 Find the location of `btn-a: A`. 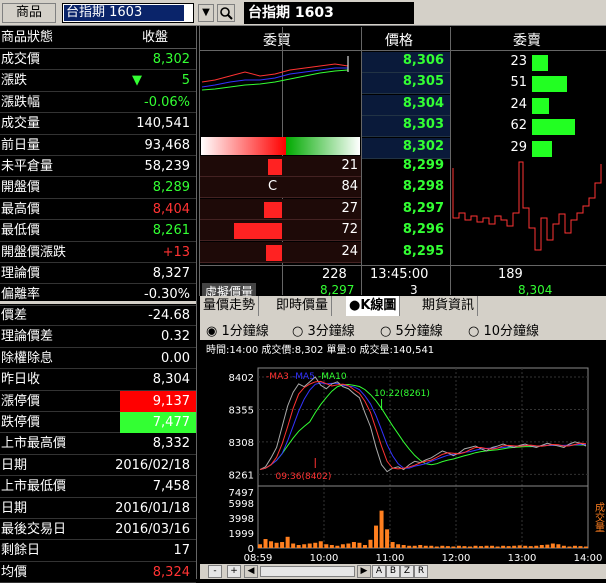

btn-a: A is located at coordinates (379, 571).